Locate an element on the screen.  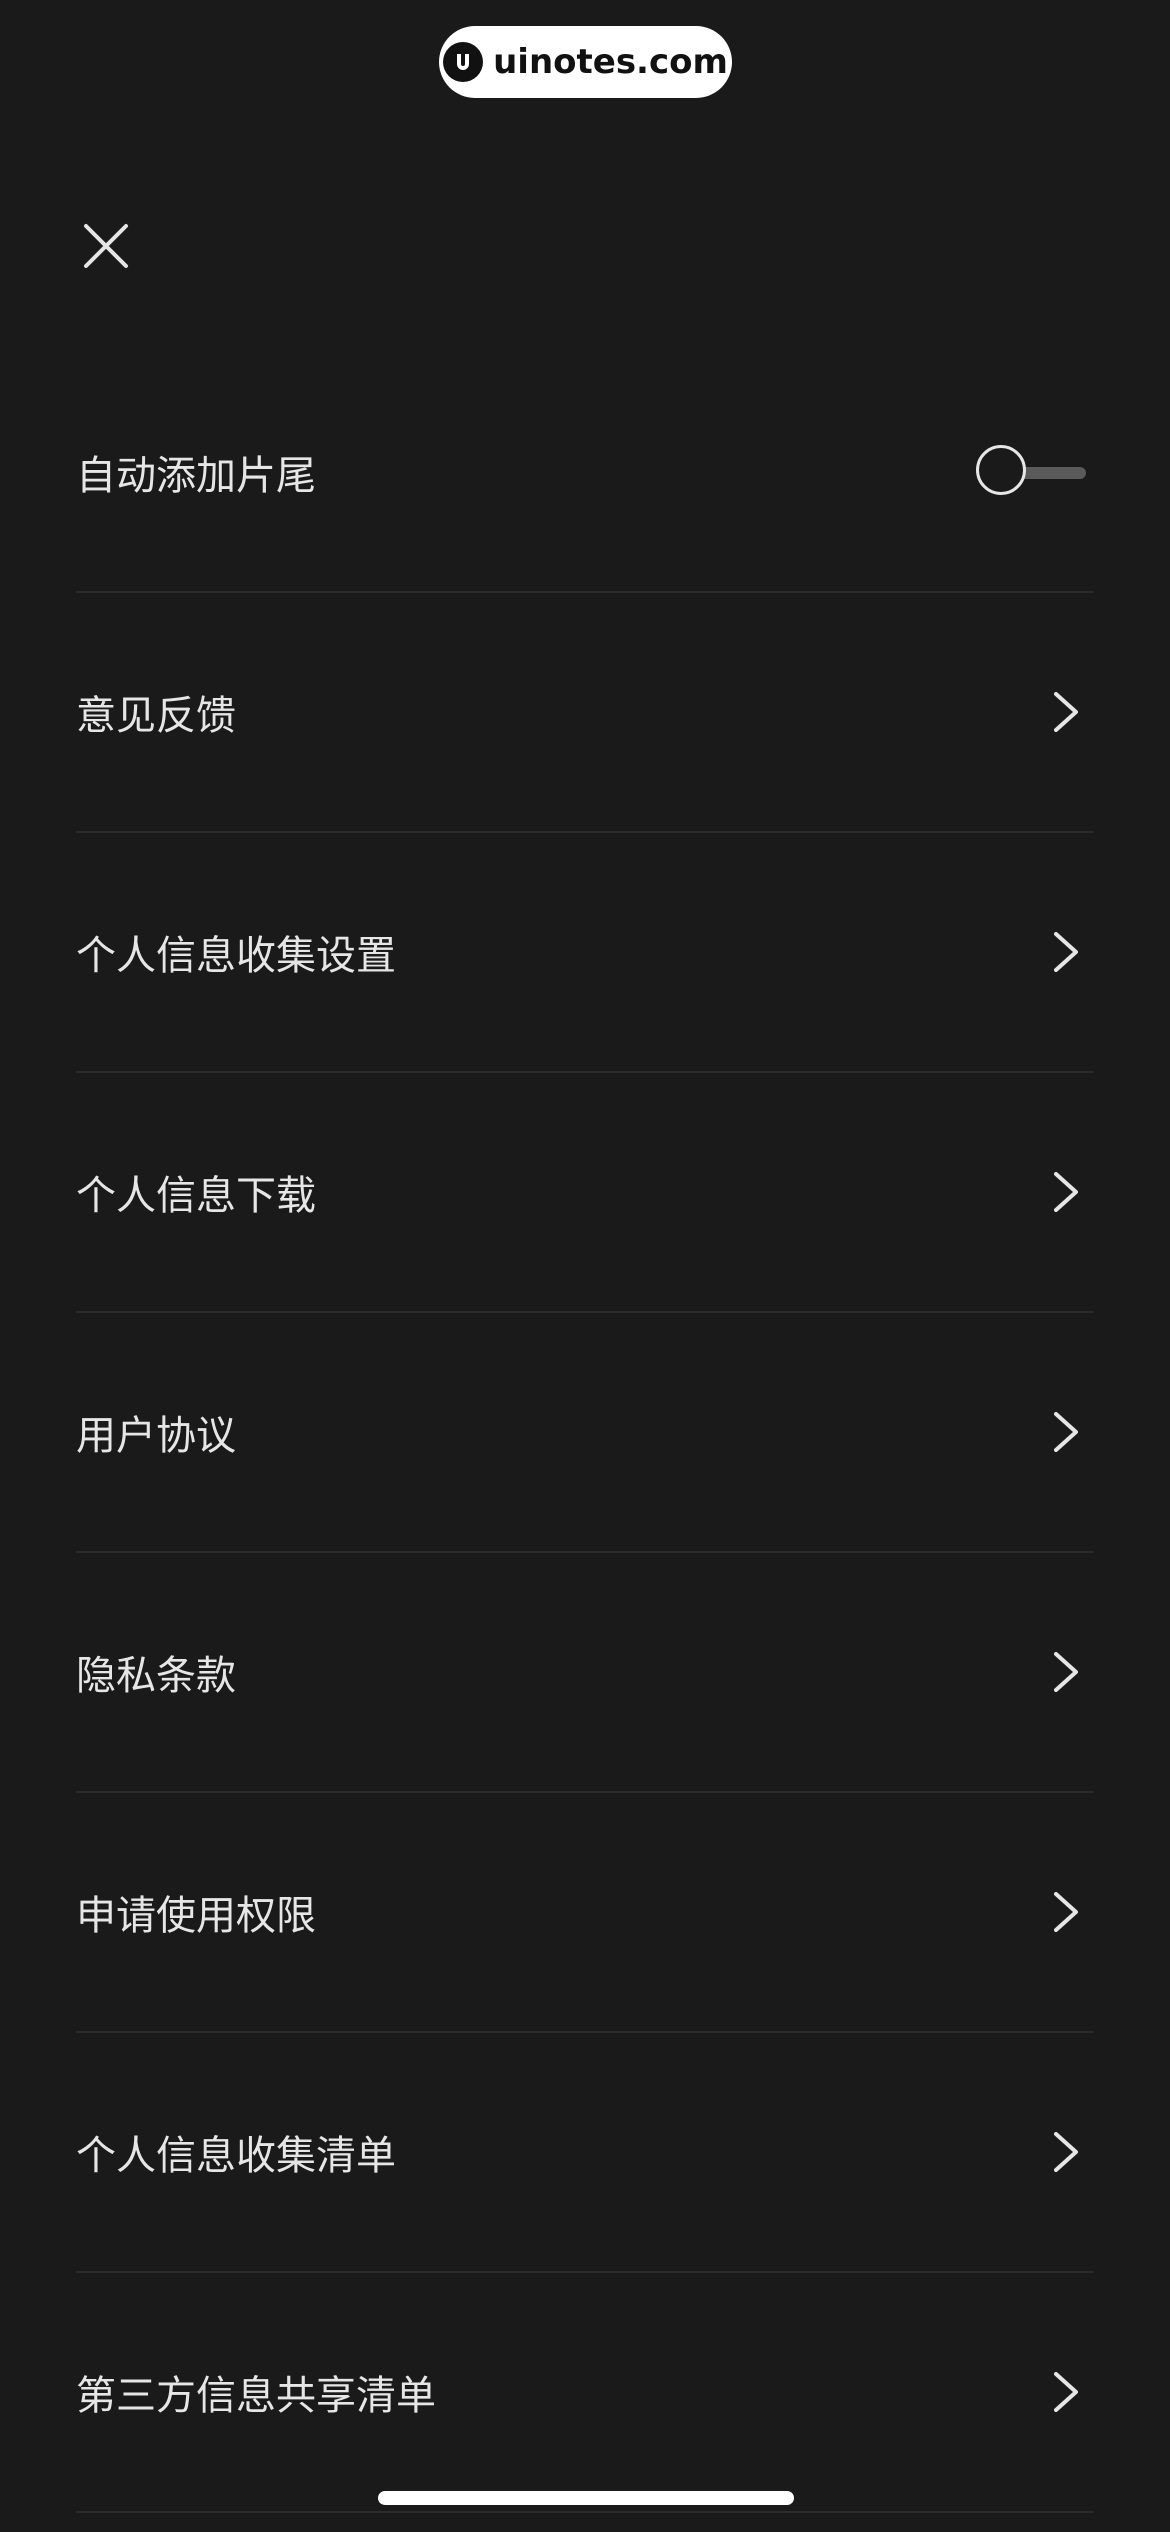
setting-label: 第三方信息共享清单 is located at coordinates (256, 2396).